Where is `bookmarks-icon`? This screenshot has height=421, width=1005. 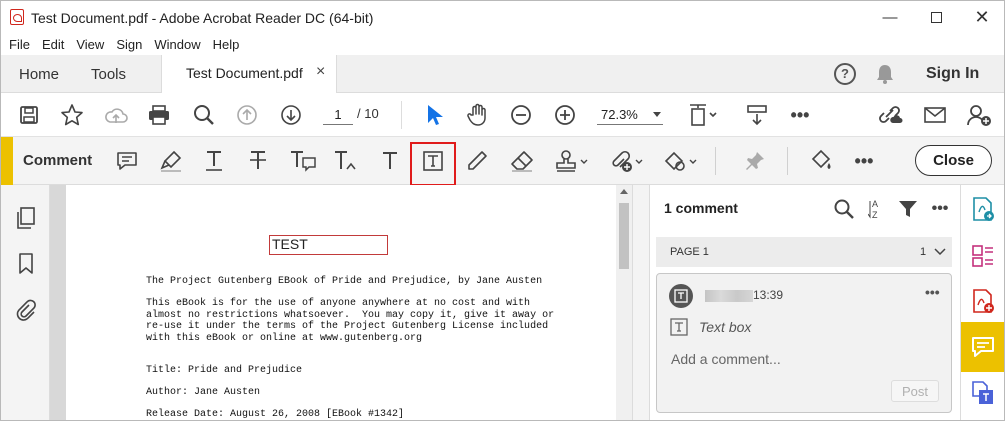
bookmarks-icon is located at coordinates (26, 264).